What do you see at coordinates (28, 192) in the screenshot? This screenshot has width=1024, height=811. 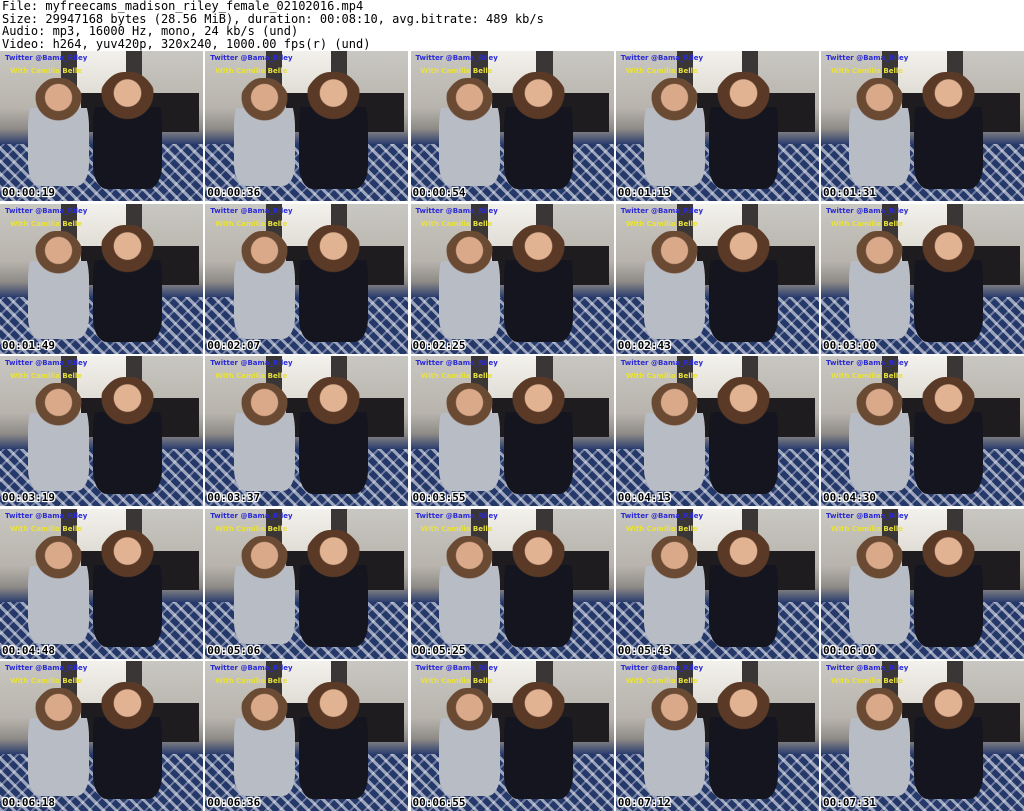 I see `thumbnail-timestamp: 00:00:19` at bounding box center [28, 192].